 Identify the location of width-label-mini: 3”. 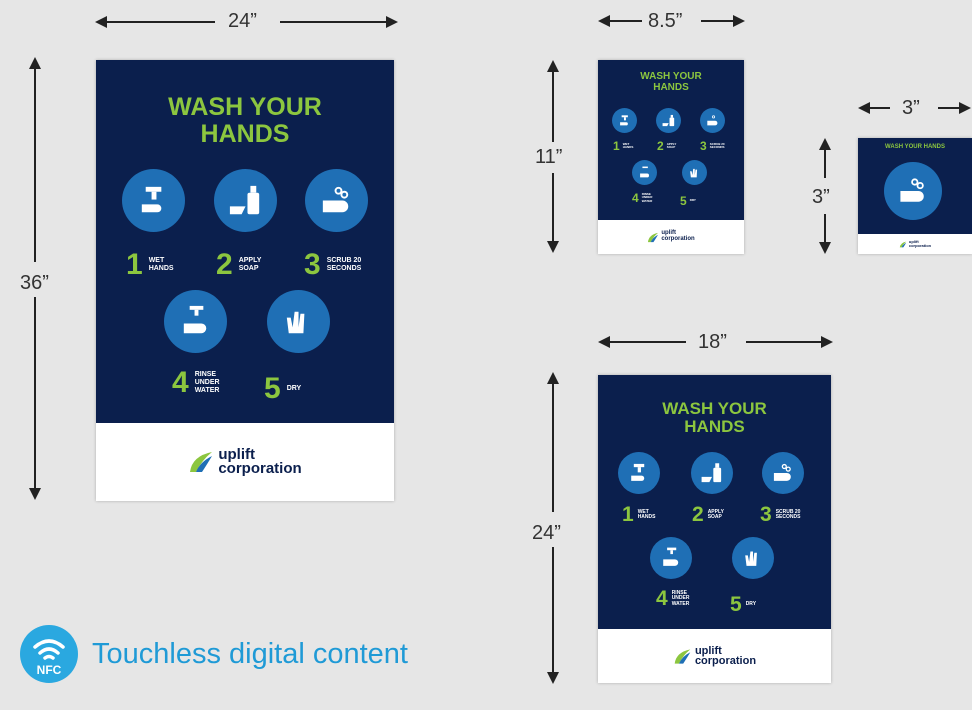
(911, 108).